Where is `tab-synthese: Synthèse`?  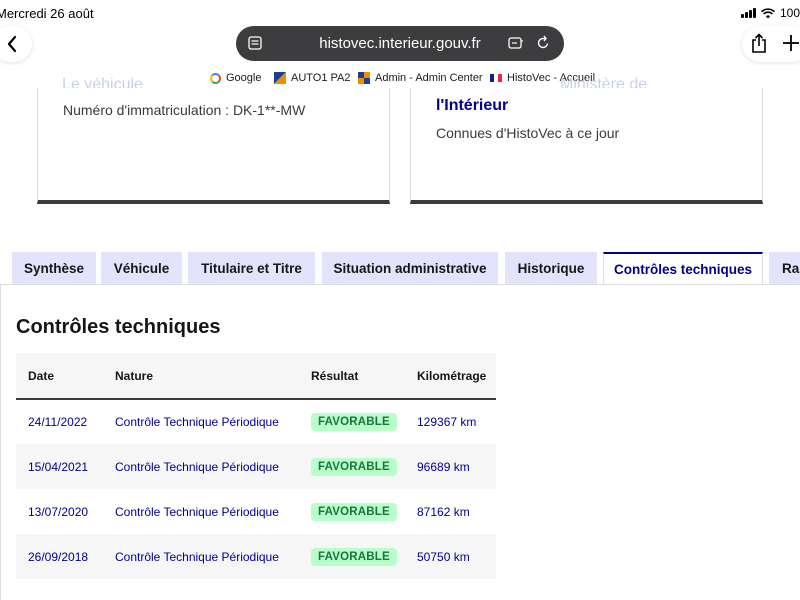
tab-synthese: Synthèse is located at coordinates (54, 268).